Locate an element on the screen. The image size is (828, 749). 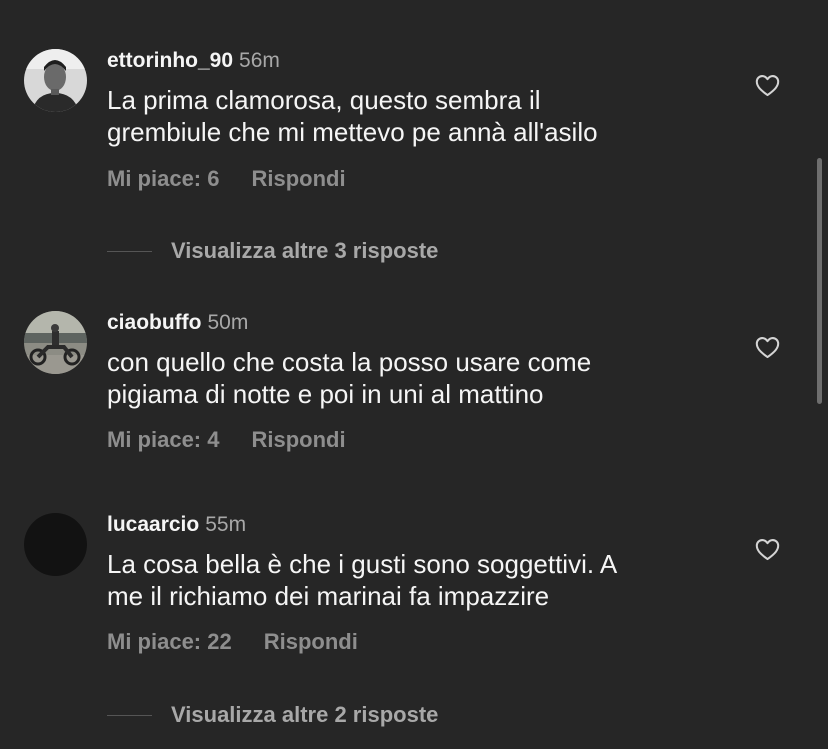
comment-actions: Mi piace: 4 Rispondi is located at coordinates (226, 440).